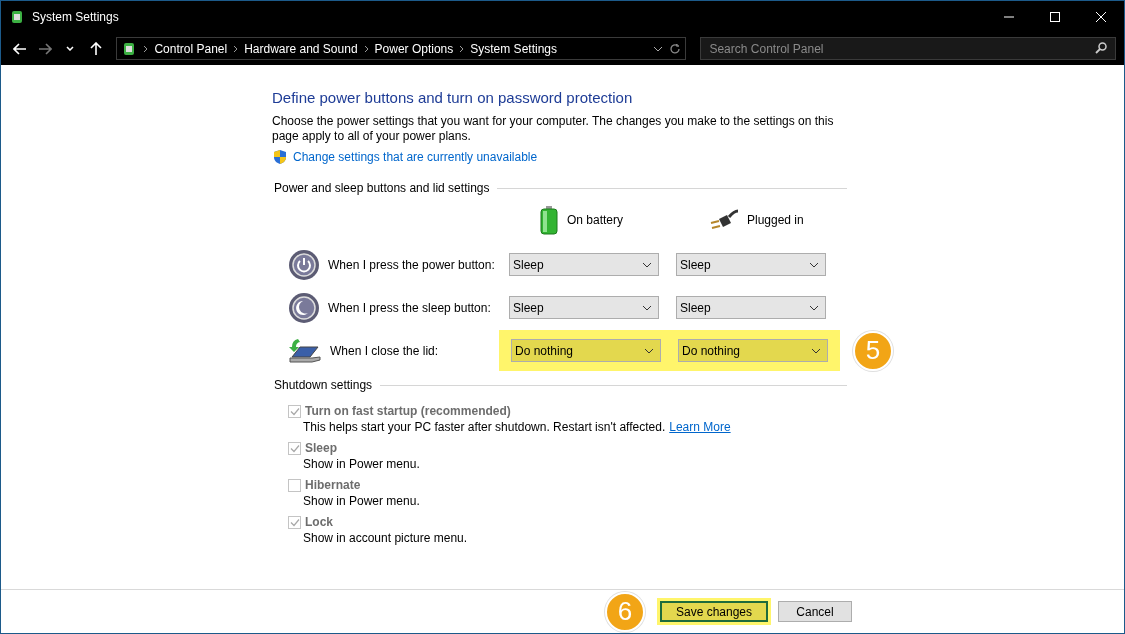 This screenshot has width=1125, height=634. Describe the element at coordinates (553, 129) in the screenshot. I see `page-description: Choose the power settings that you want for your computer. The changes you make to the settings on this page apply to all of your power plans.` at that location.